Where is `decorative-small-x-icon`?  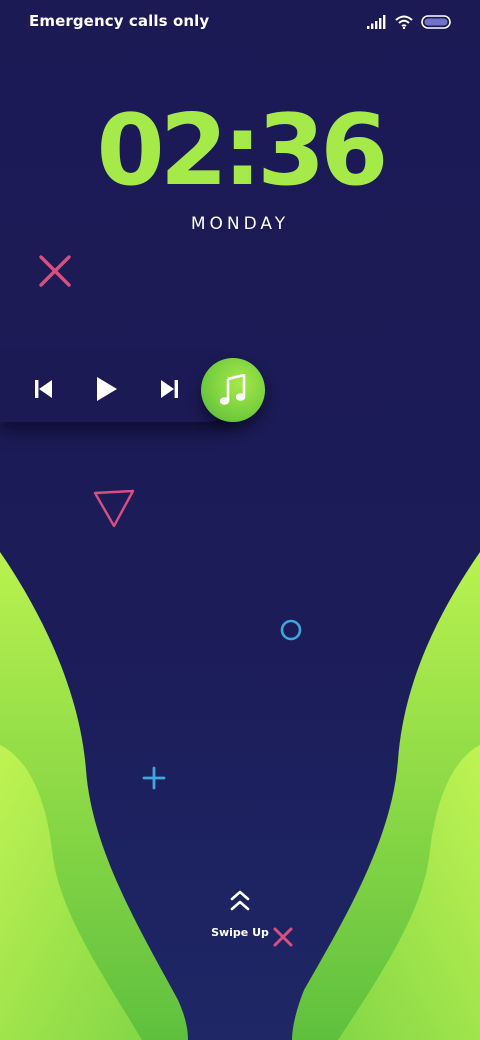 decorative-small-x-icon is located at coordinates (283, 937).